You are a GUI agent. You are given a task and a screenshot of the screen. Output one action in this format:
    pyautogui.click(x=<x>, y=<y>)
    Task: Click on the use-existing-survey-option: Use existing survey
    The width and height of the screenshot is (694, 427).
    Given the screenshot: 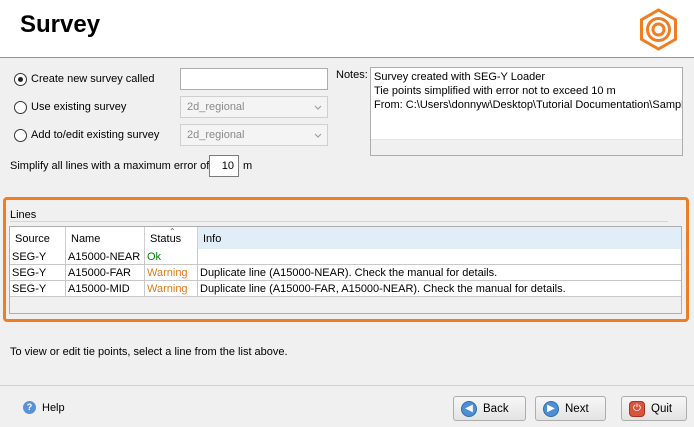 What is the action you would take?
    pyautogui.click(x=70, y=107)
    